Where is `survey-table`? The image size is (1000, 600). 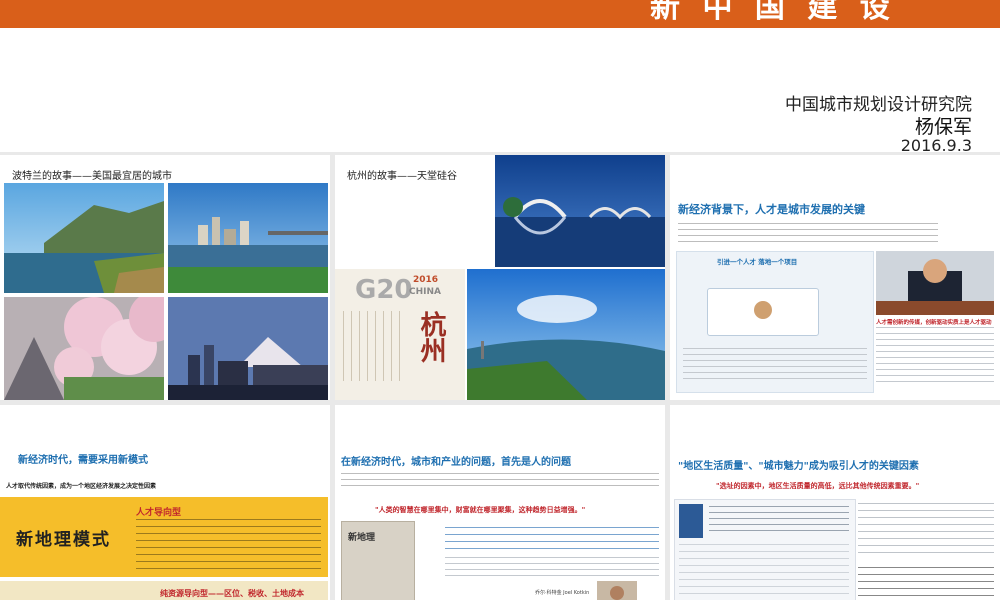 survey-table is located at coordinates (764, 571).